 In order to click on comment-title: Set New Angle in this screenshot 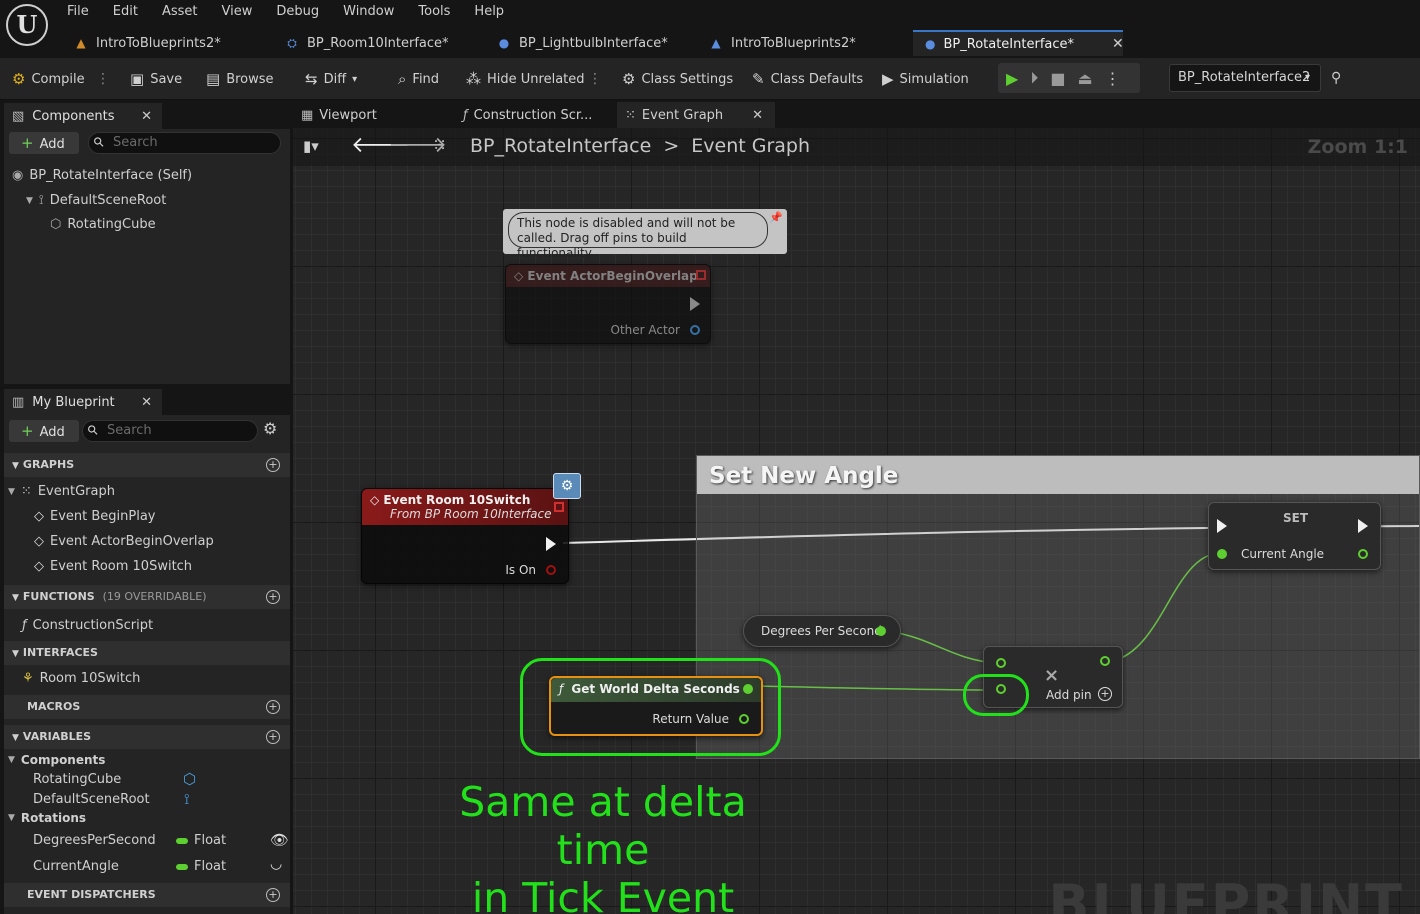, I will do `click(1058, 475)`.